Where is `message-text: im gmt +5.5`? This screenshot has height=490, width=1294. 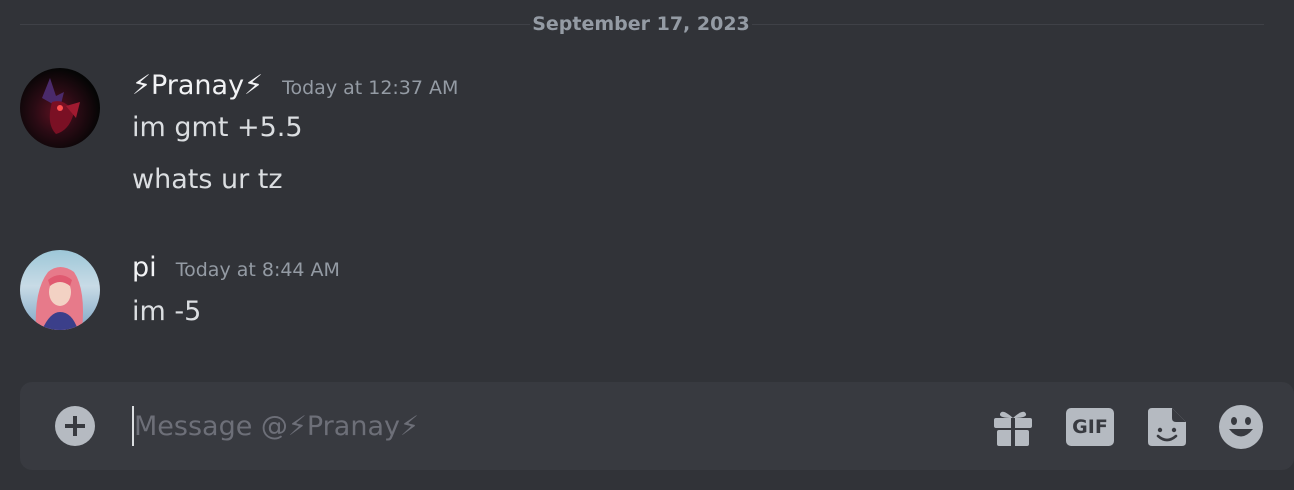
message-text: im gmt +5.5 is located at coordinates (217, 127).